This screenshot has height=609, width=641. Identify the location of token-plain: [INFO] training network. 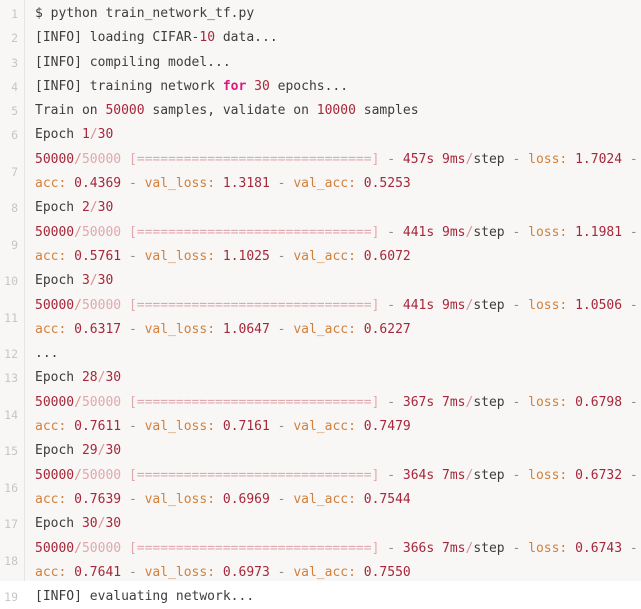
(129, 86).